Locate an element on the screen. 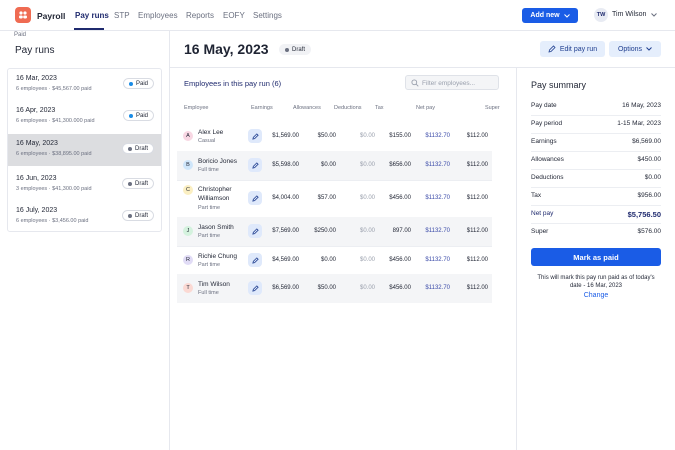  employee-initial: B is located at coordinates (188, 165).